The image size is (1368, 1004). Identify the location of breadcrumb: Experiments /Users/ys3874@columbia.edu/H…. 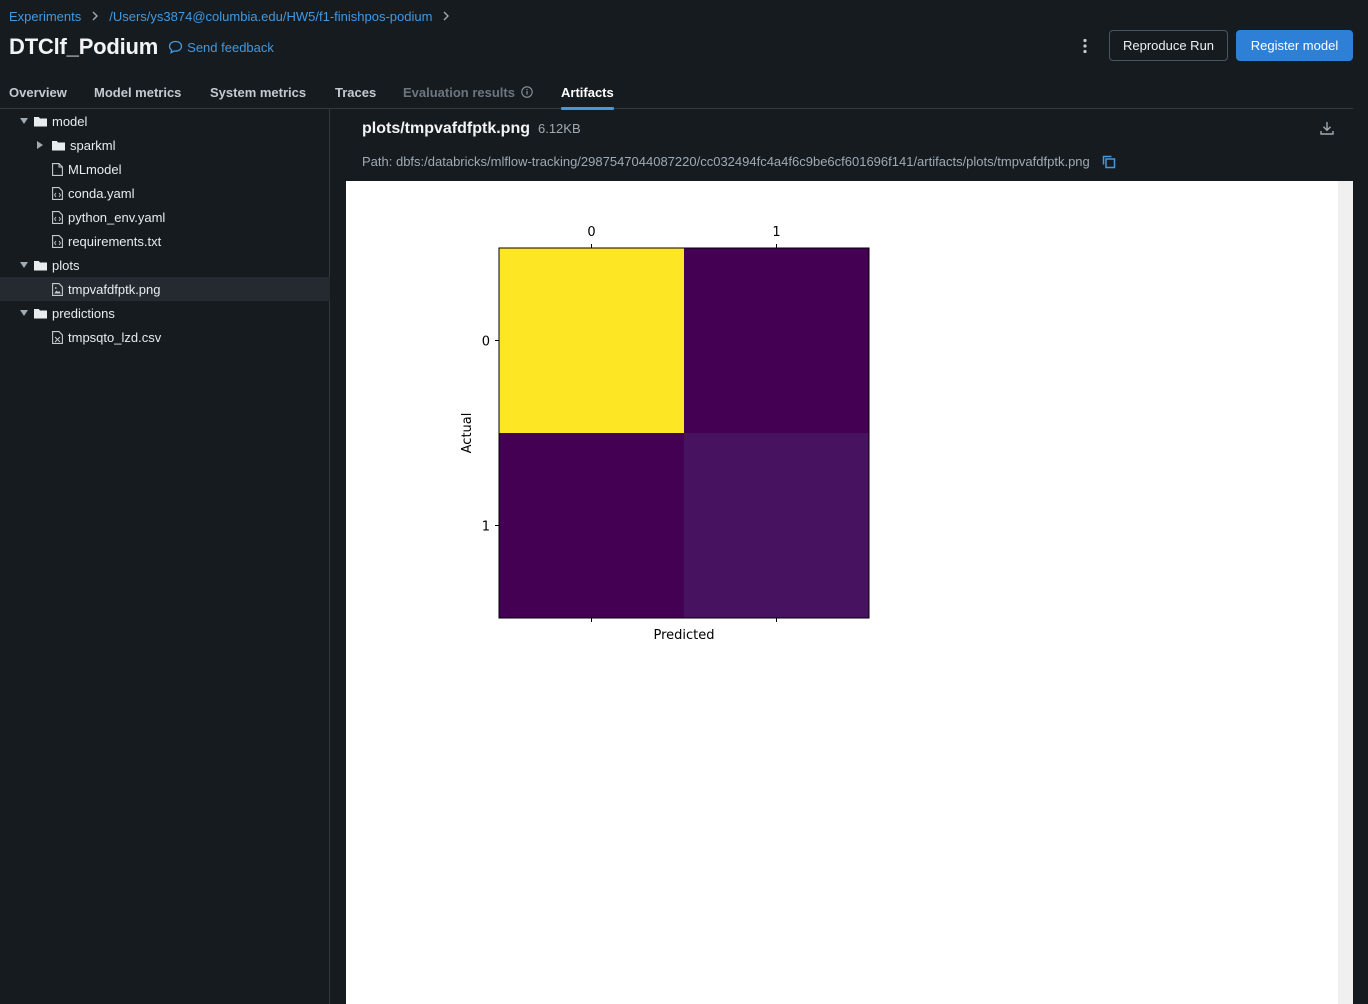
(234, 16).